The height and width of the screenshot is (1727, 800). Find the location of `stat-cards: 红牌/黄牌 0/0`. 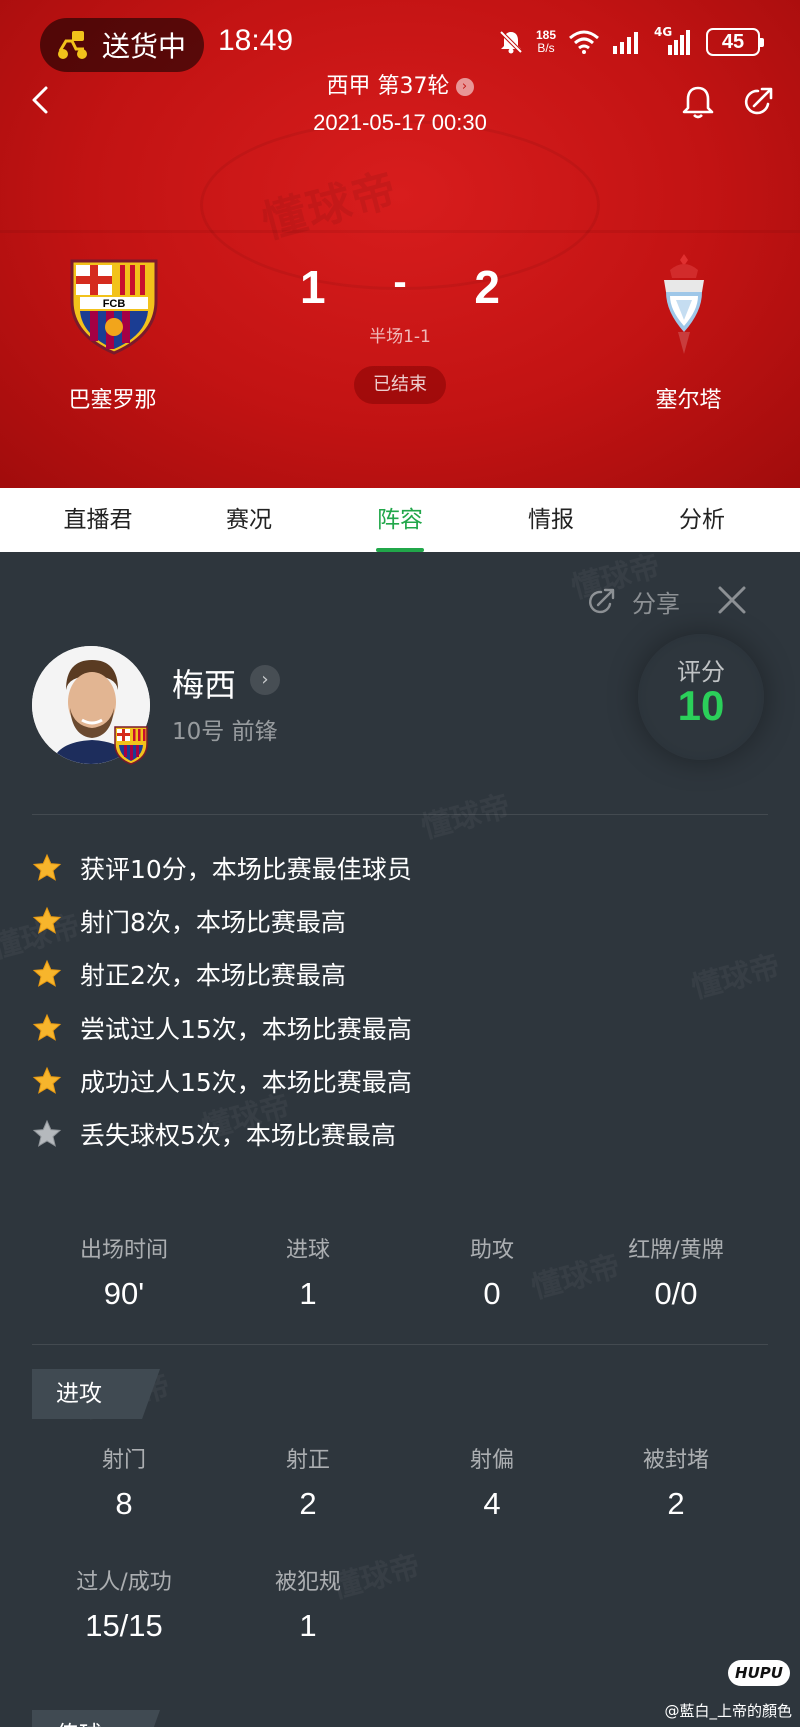

stat-cards: 红牌/黄牌 0/0 is located at coordinates (676, 1272).